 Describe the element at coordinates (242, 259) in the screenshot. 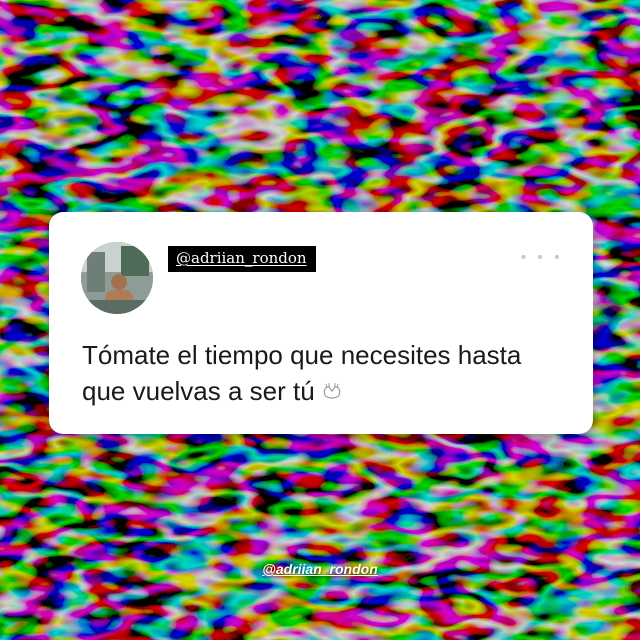

I see `username-handle: @adriian_rondon` at that location.